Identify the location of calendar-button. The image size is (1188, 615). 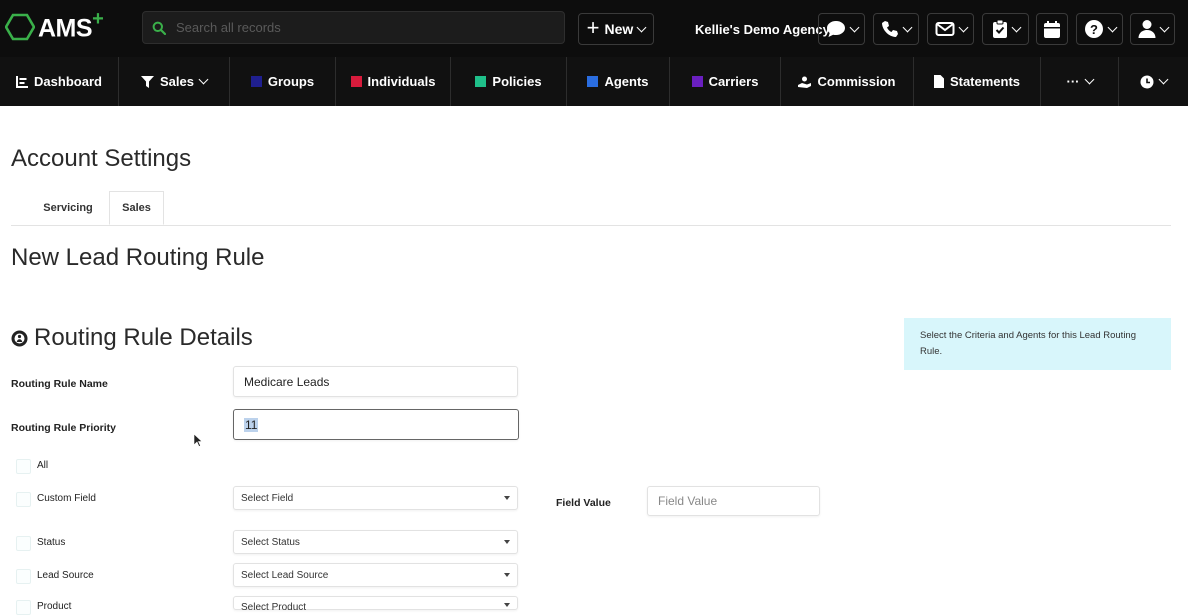
(1052, 29).